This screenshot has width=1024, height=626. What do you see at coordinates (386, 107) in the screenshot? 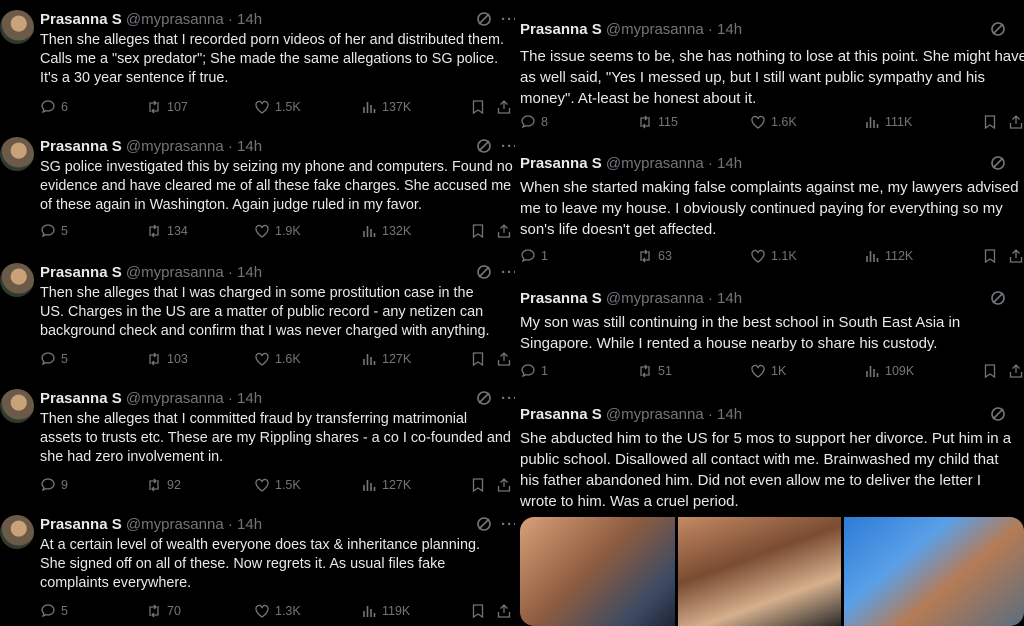
I see `views-button: 137K` at bounding box center [386, 107].